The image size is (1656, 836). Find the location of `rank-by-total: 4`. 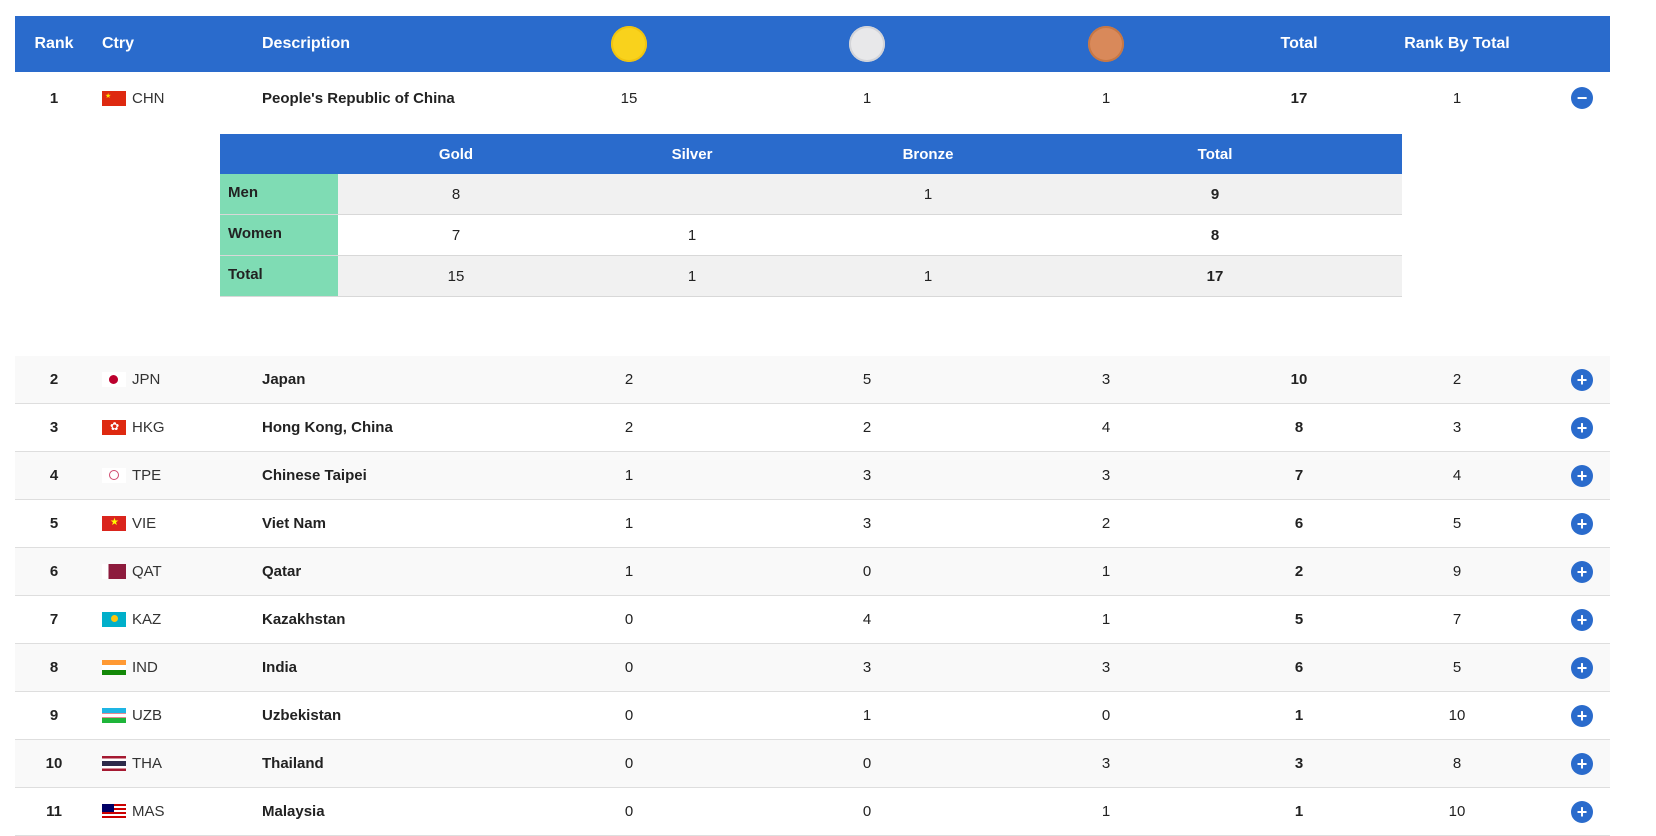

rank-by-total: 4 is located at coordinates (1457, 475).